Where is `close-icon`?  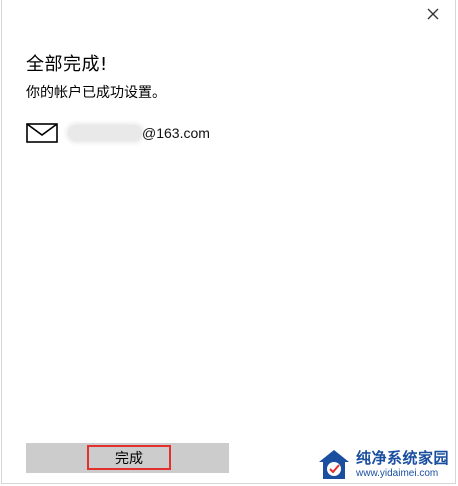
close-icon is located at coordinates (433, 14).